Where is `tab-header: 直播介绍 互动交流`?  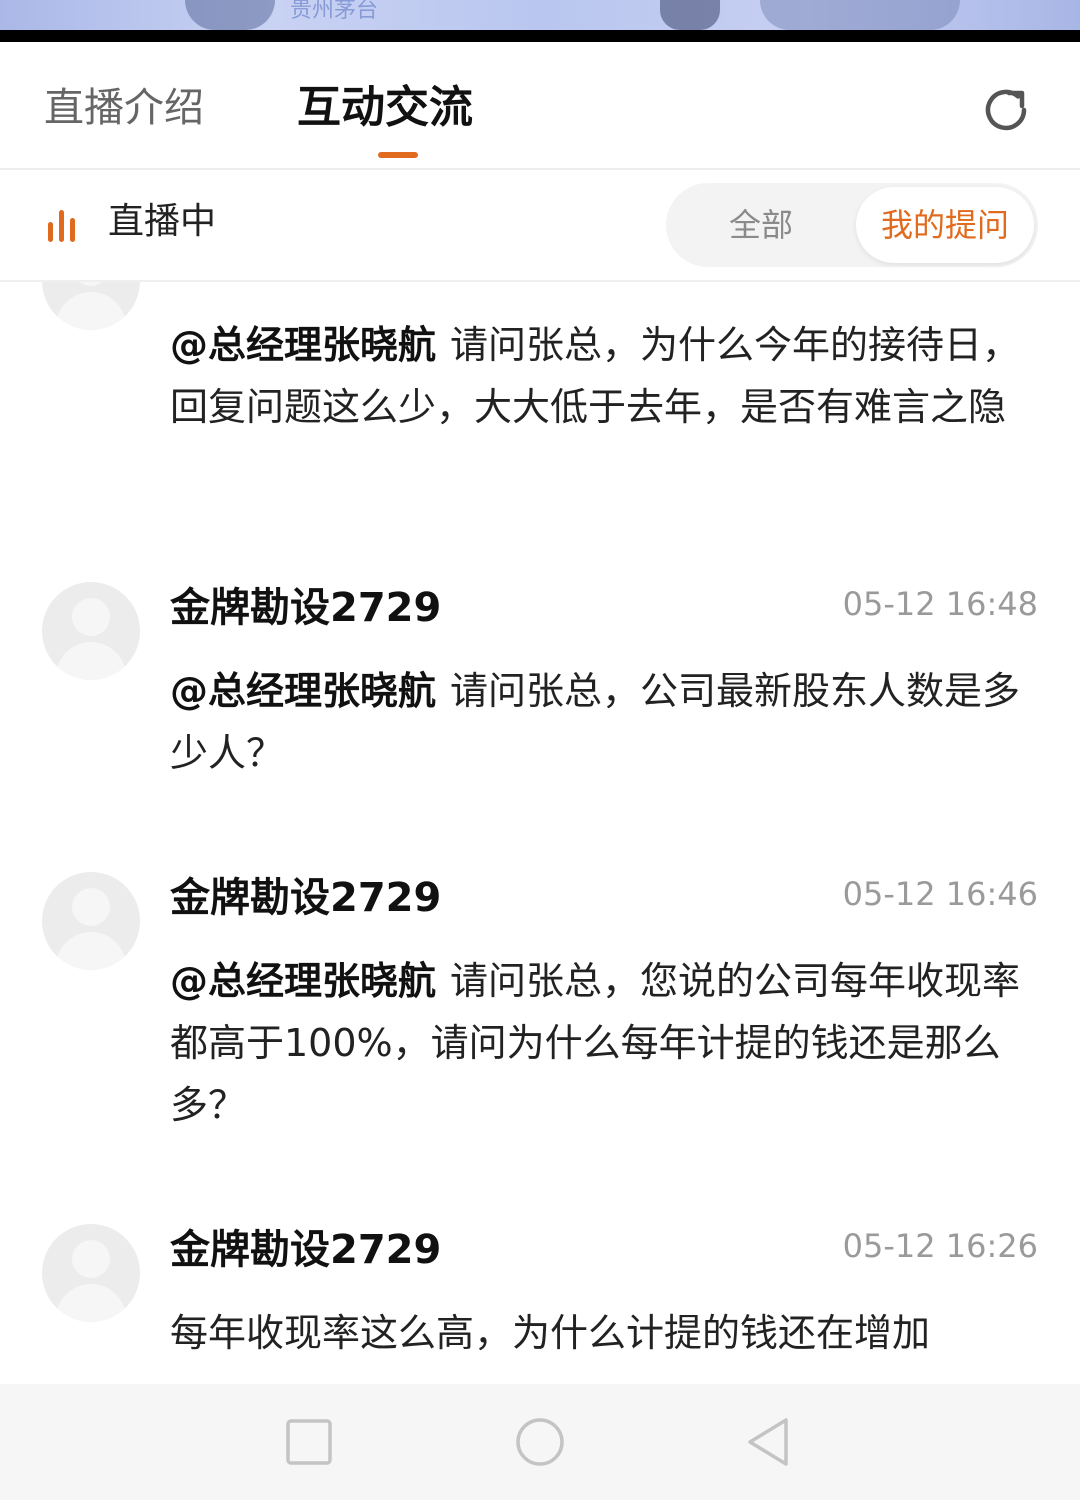 tab-header: 直播介绍 互动交流 is located at coordinates (540, 106).